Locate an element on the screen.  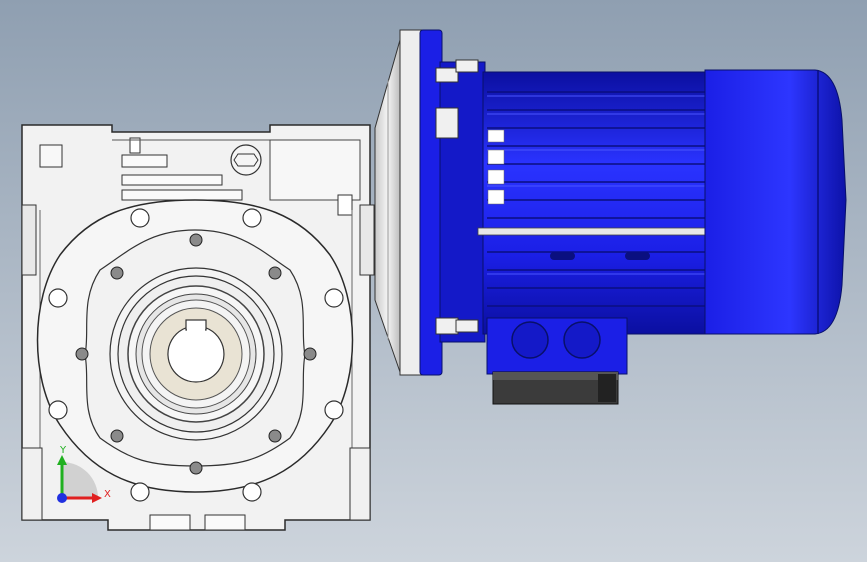
motor-flange is located at coordinates (411, 202).